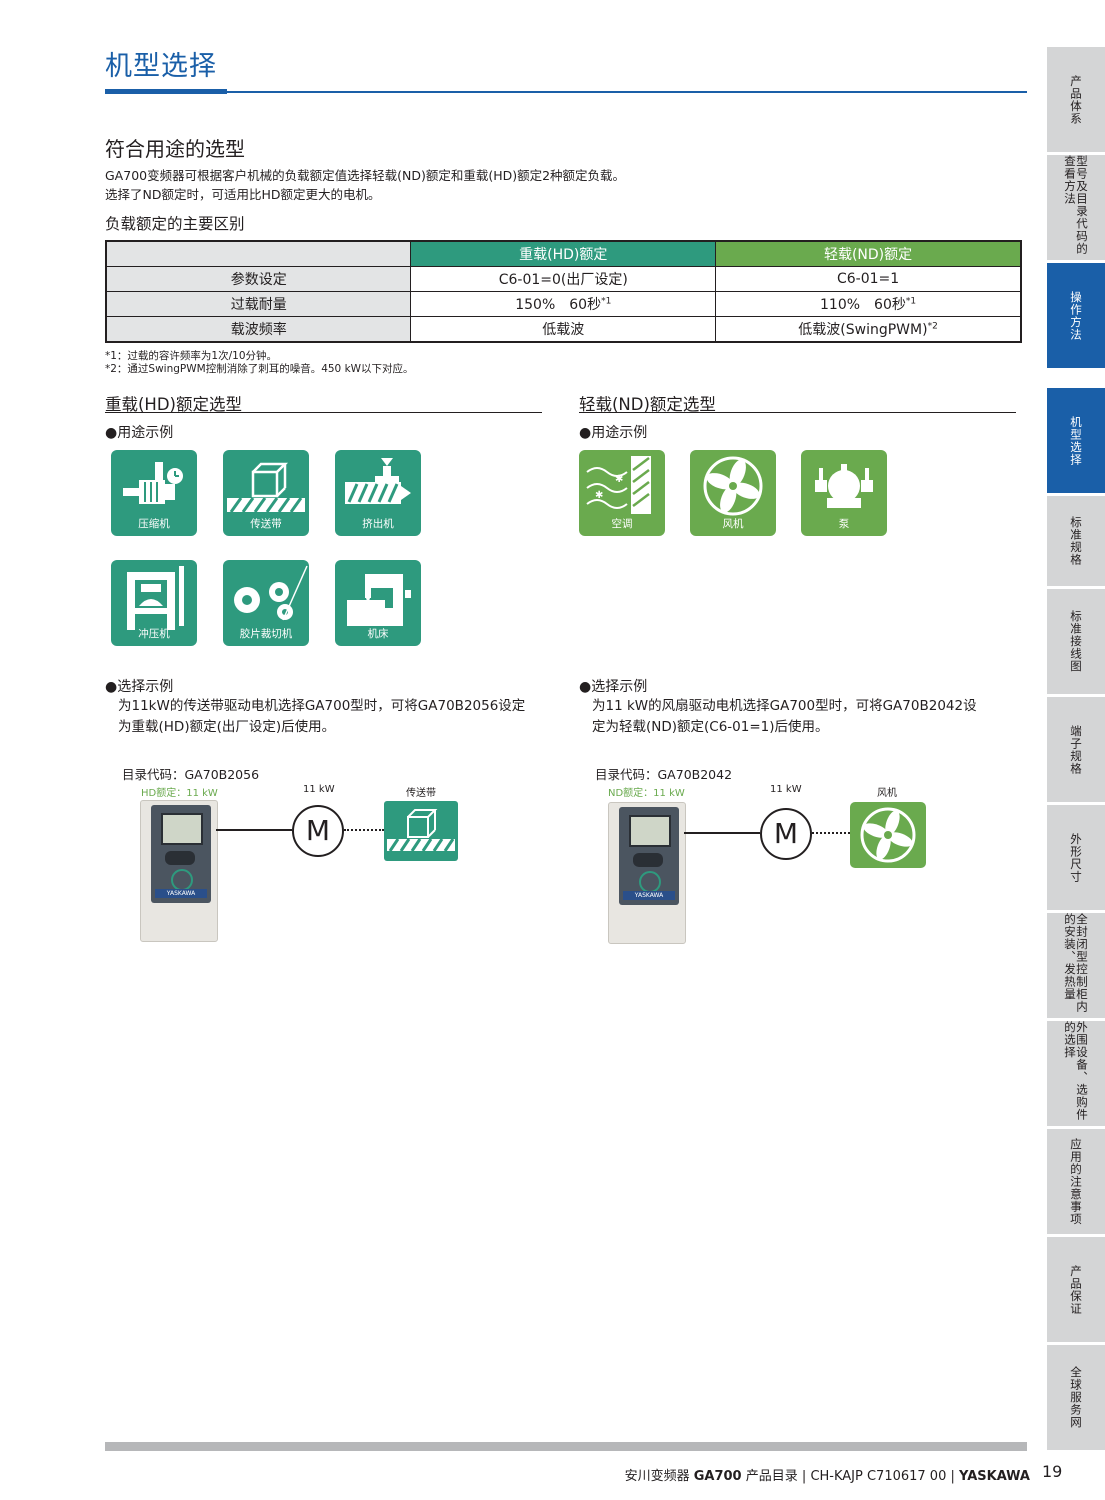 The image size is (1105, 1500). I want to click on sidebar-tab-peripherals: 外围设备、选购件的选择, so click(1076, 1073).